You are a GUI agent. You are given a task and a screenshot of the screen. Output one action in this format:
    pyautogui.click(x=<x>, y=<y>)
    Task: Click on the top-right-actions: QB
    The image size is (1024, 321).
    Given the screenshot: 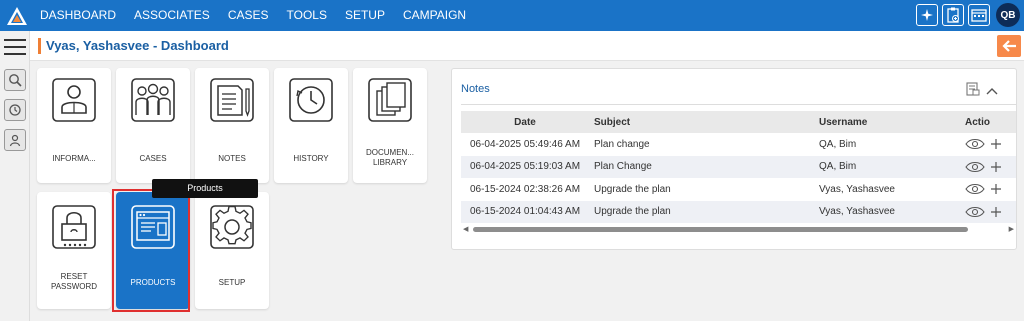 What is the action you would take?
    pyautogui.click(x=968, y=15)
    